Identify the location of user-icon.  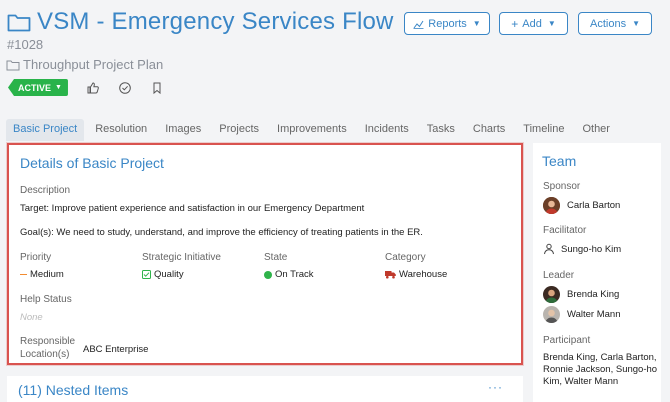
(549, 249).